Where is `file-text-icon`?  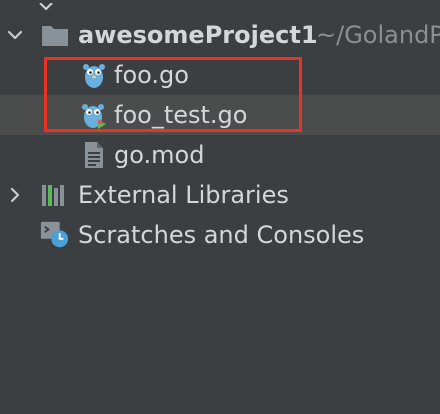 file-text-icon is located at coordinates (94, 155).